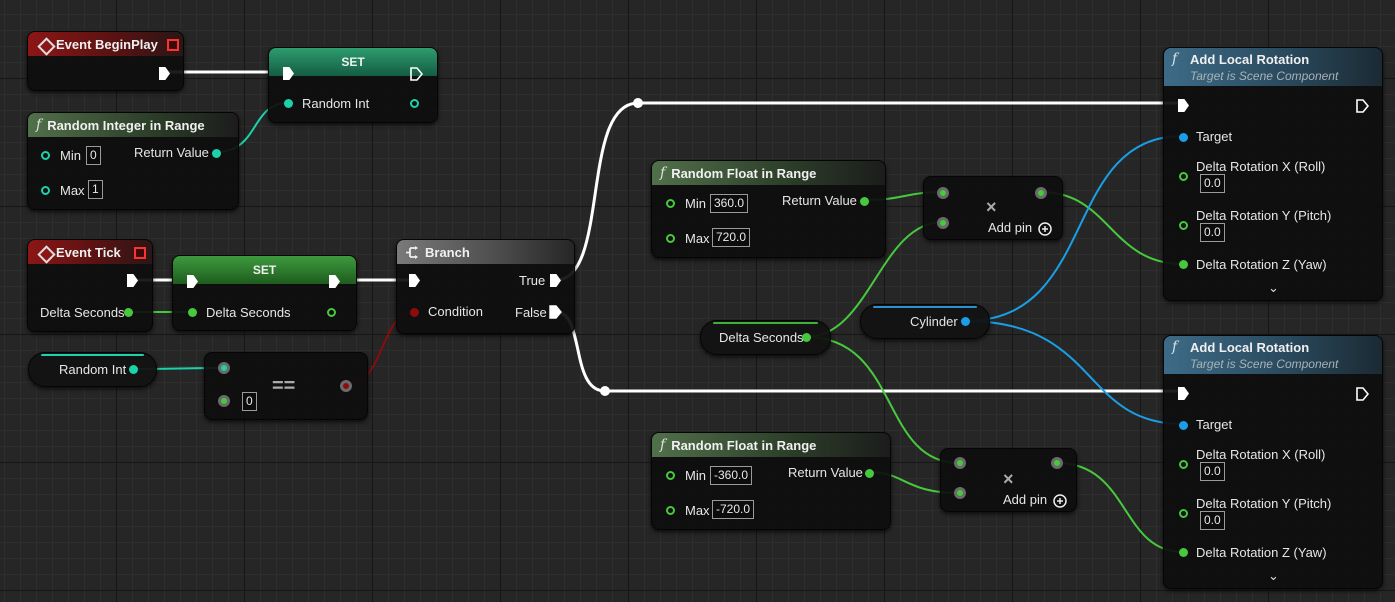 The width and height of the screenshot is (1395, 602). What do you see at coordinates (288, 103) in the screenshot?
I see `random-int-in-pin` at bounding box center [288, 103].